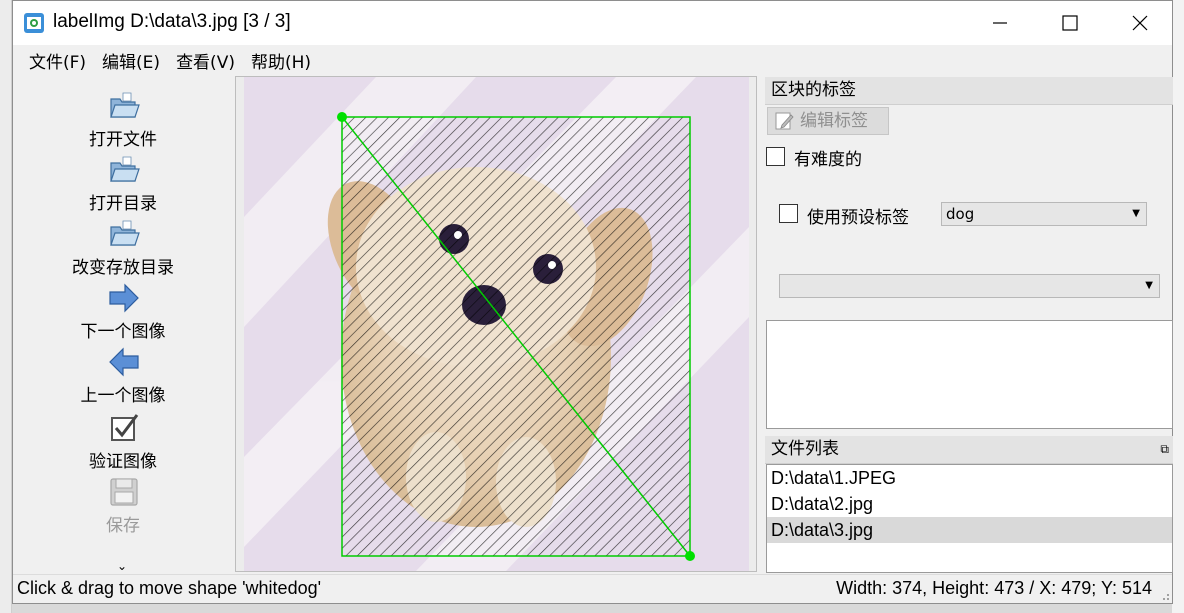  Describe the element at coordinates (1044, 214) in the screenshot. I see `default-label-combo: dog ▼` at that location.